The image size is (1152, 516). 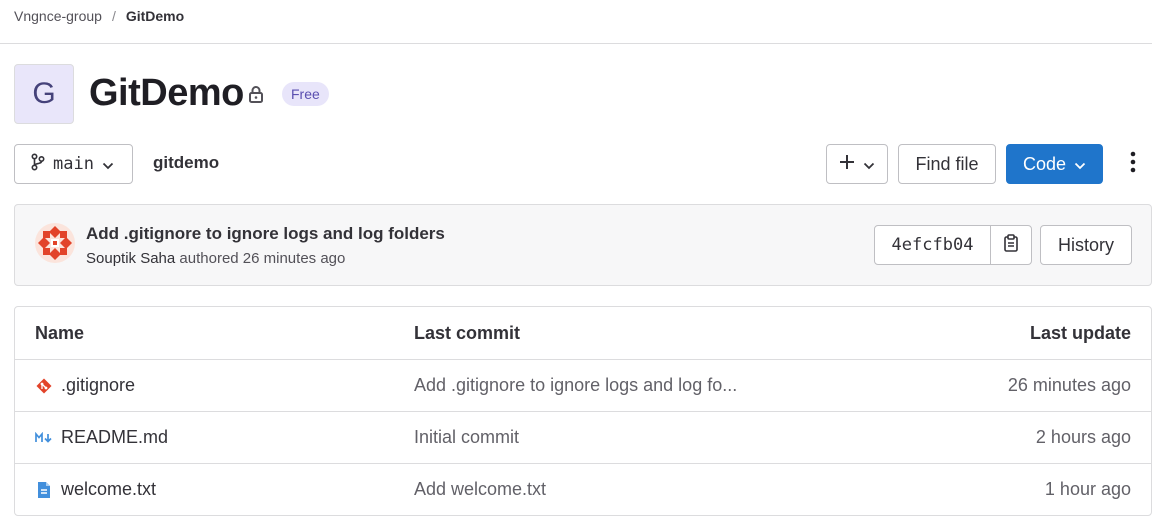 I want to click on column-header-last-commit: Last commit, so click(x=467, y=332).